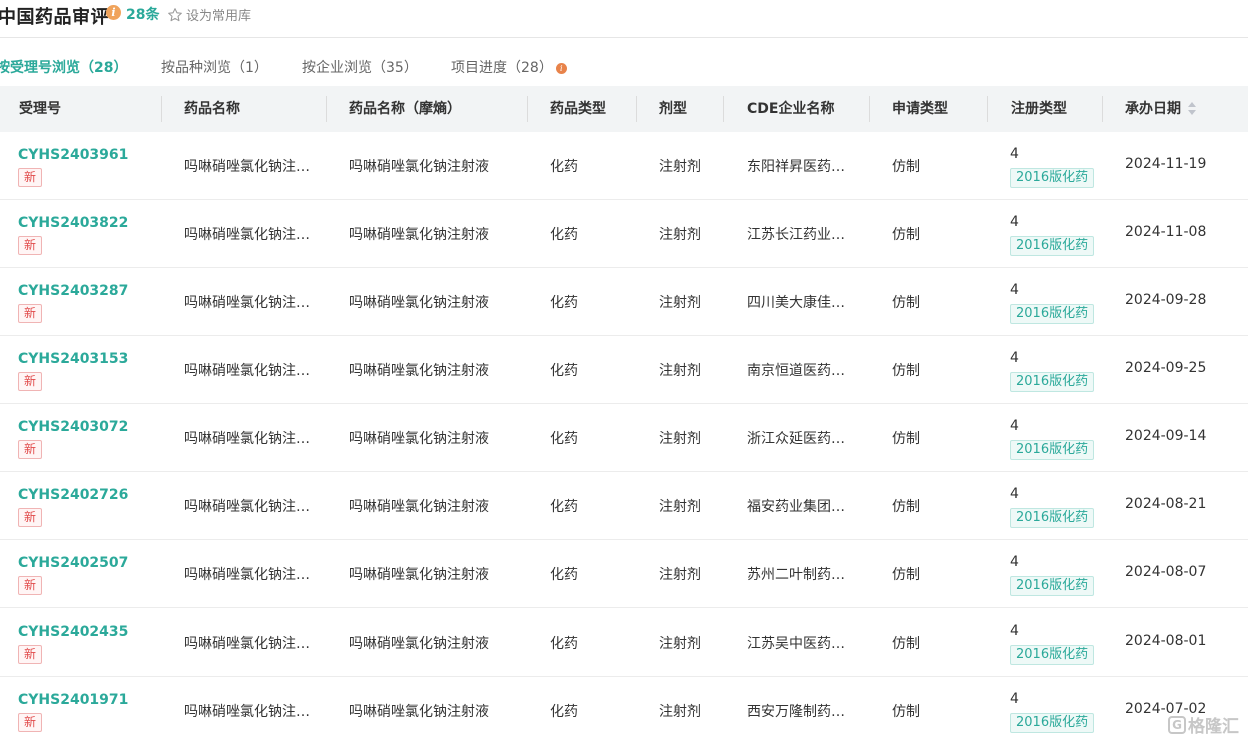 This screenshot has height=741, width=1248. Describe the element at coordinates (40, 109) in the screenshot. I see `column-header-accept-no: 受理号` at that location.